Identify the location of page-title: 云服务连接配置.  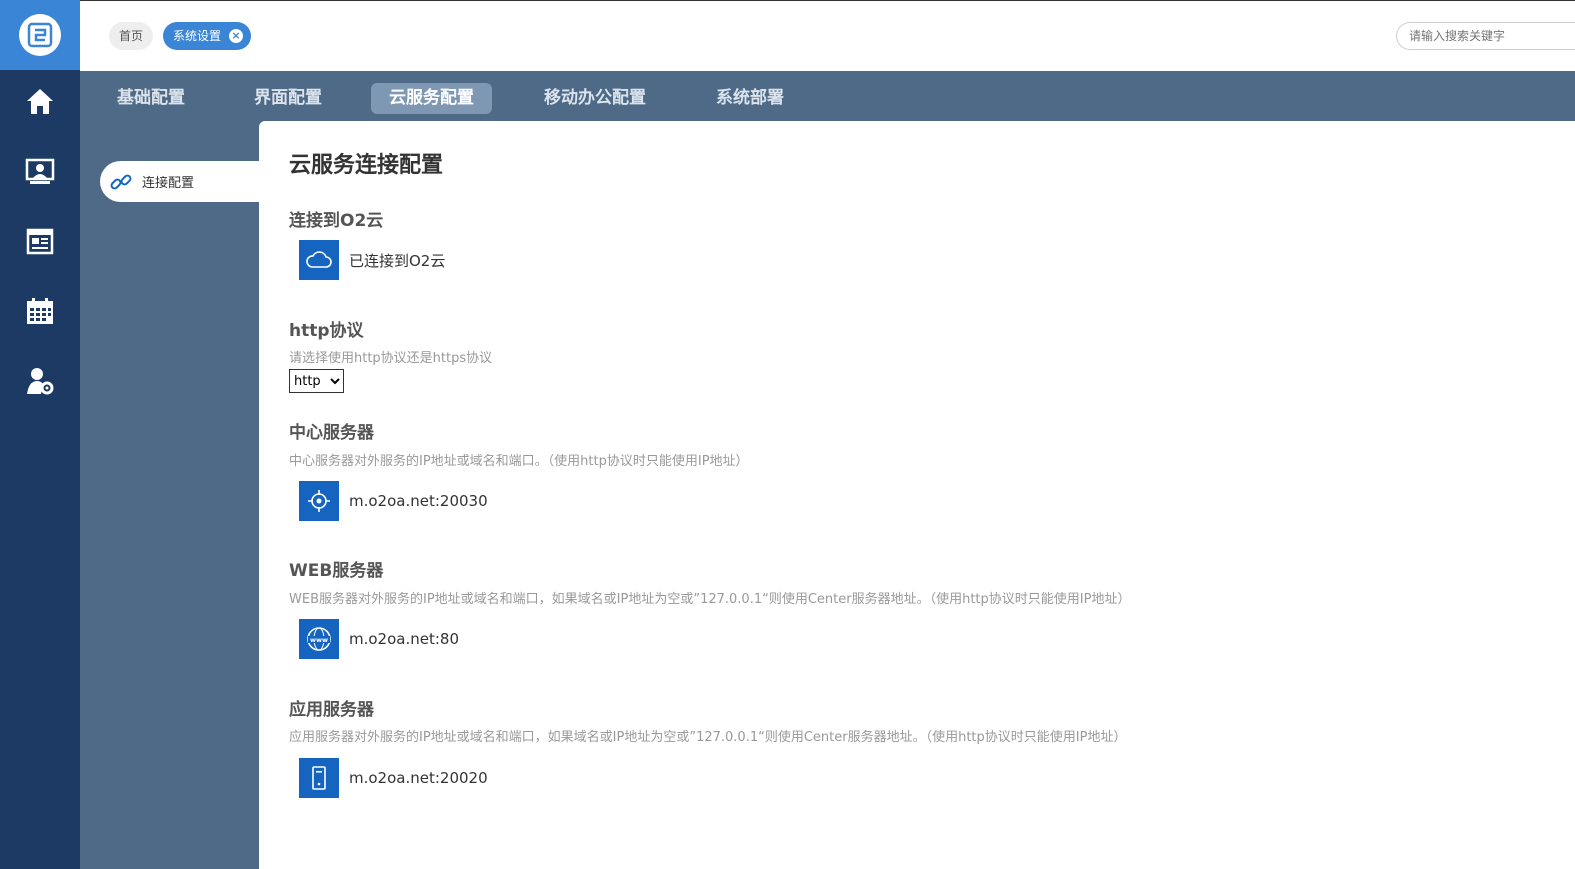
(366, 165).